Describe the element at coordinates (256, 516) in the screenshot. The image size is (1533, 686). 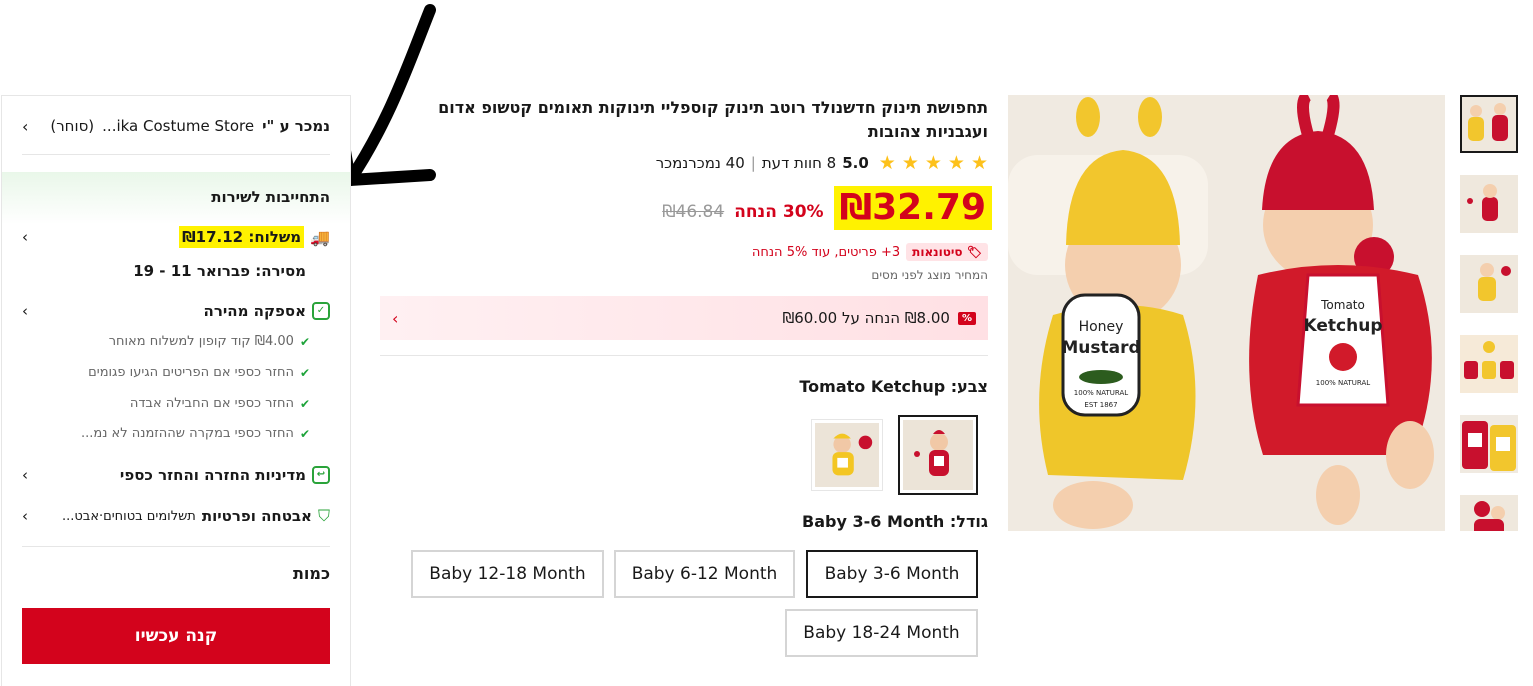
I see `security-title: אבטחה ופרטיות` at that location.